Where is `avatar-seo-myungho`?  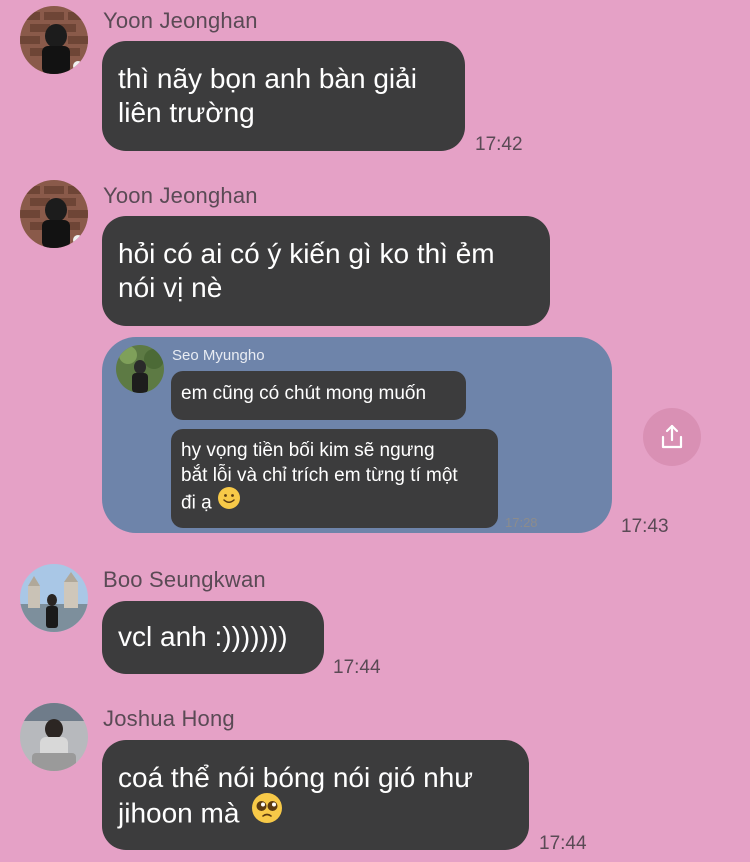
avatar-seo-myungho is located at coordinates (140, 369).